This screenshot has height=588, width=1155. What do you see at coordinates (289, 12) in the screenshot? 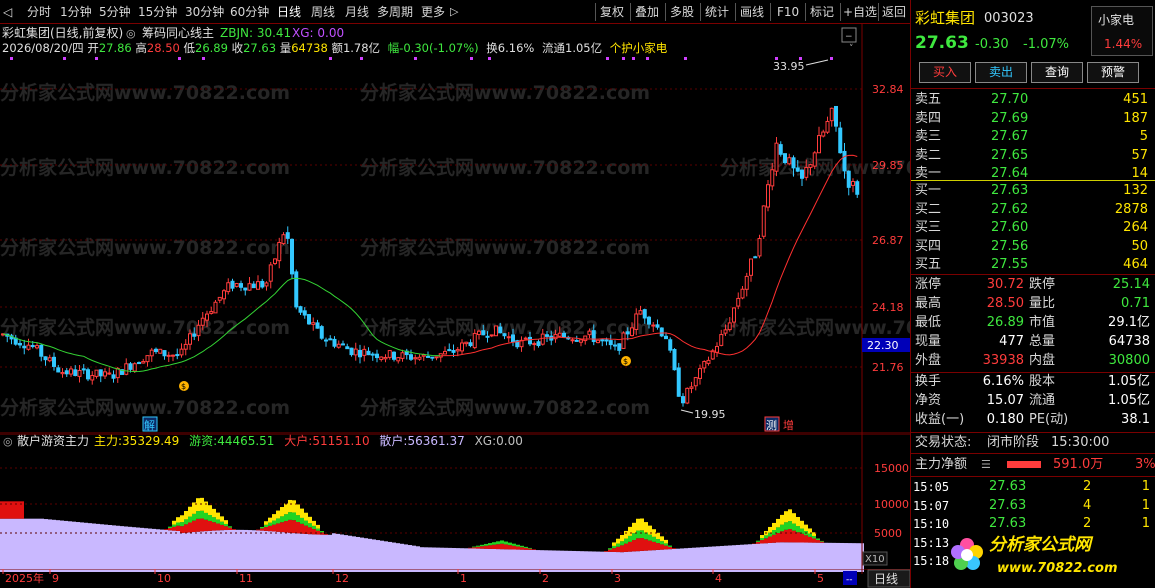
I see `period-tab-daily: 日线` at bounding box center [289, 12].